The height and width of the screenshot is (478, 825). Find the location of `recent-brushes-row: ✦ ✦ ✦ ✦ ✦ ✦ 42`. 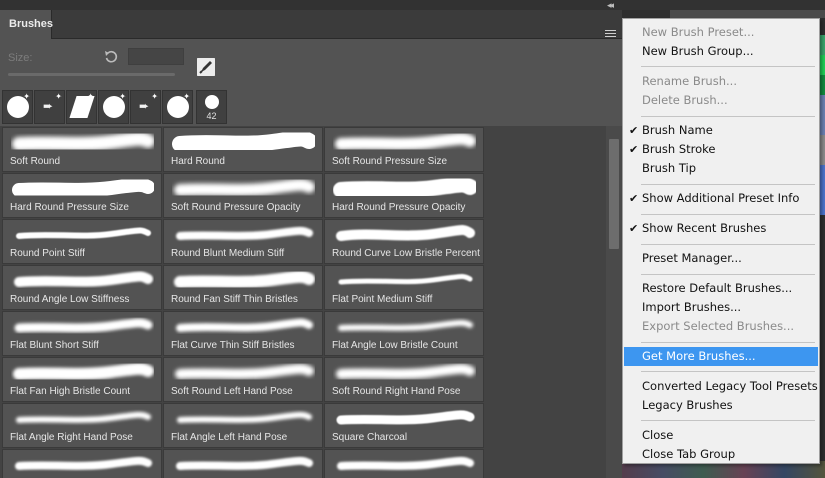

recent-brushes-row: ✦ ✦ ✦ ✦ ✦ ✦ 42 is located at coordinates (311, 107).